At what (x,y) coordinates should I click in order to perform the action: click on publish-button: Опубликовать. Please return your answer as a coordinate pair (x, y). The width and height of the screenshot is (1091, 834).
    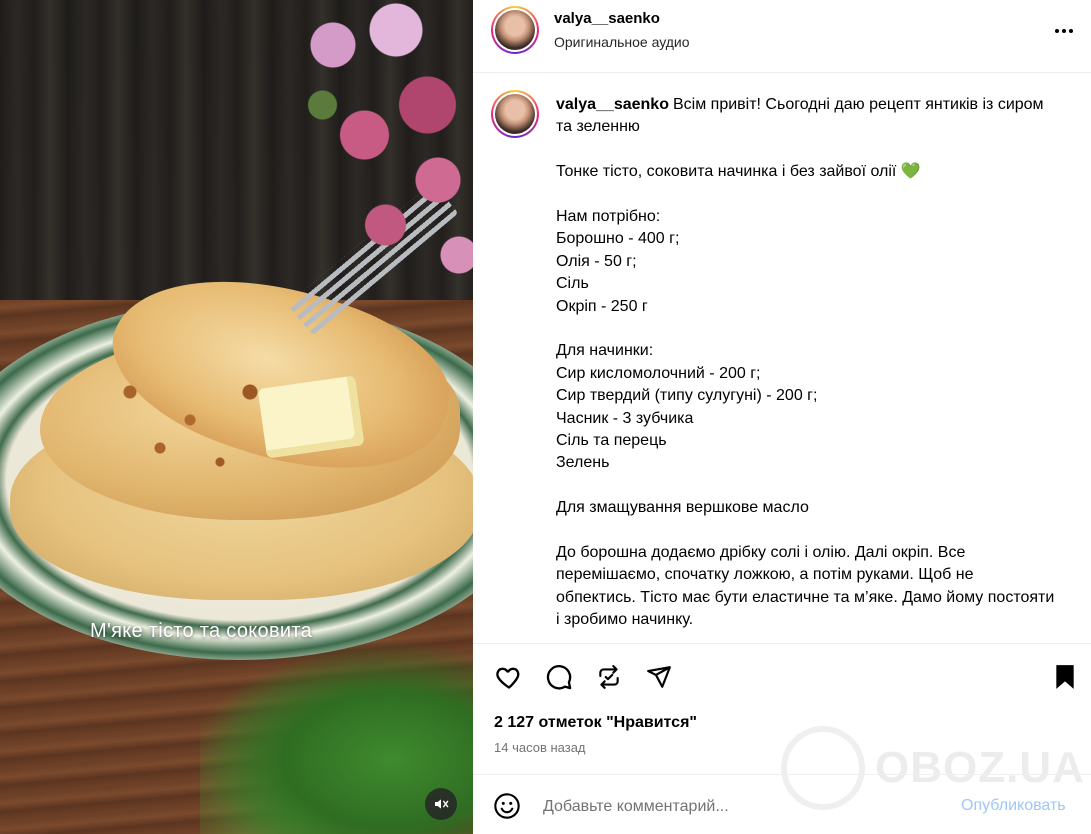
    Looking at the image, I should click on (1013, 806).